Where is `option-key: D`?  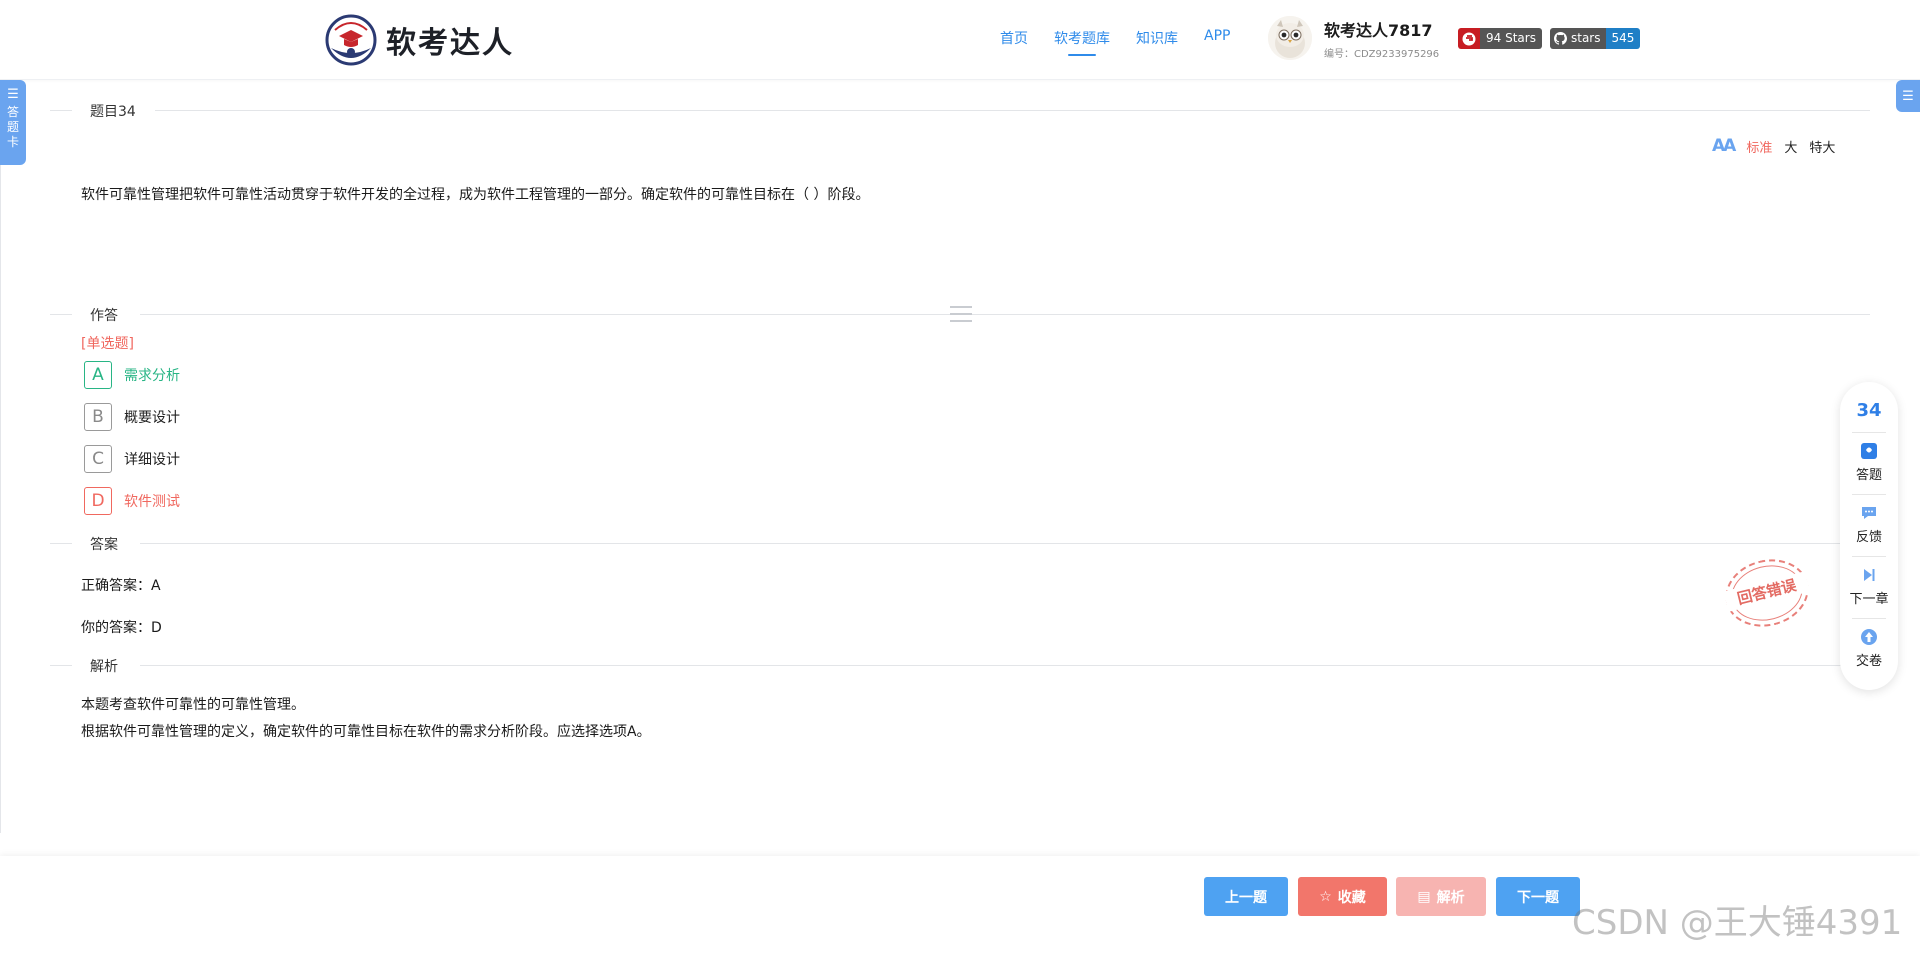 option-key: D is located at coordinates (98, 501).